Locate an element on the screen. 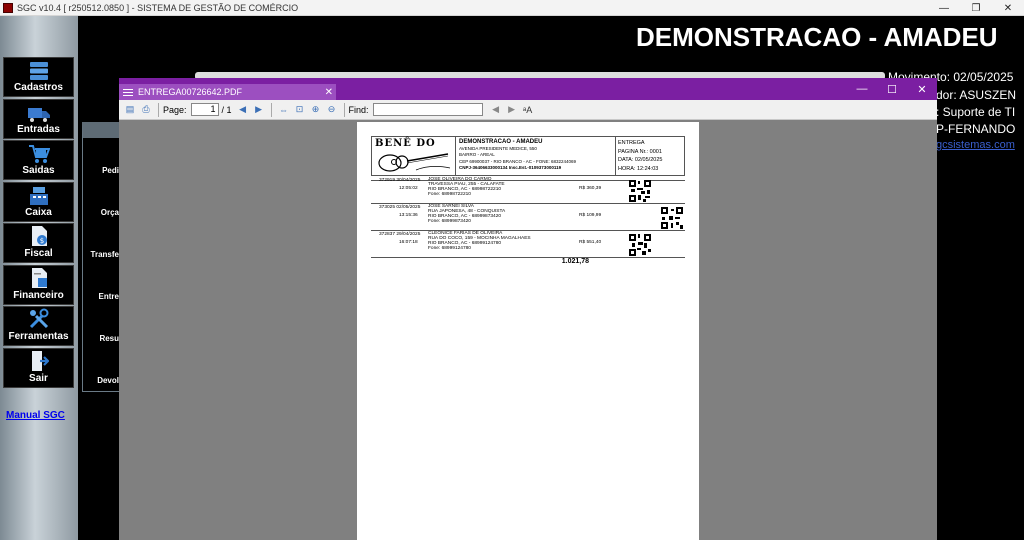  tools-icon is located at coordinates (38, 318).